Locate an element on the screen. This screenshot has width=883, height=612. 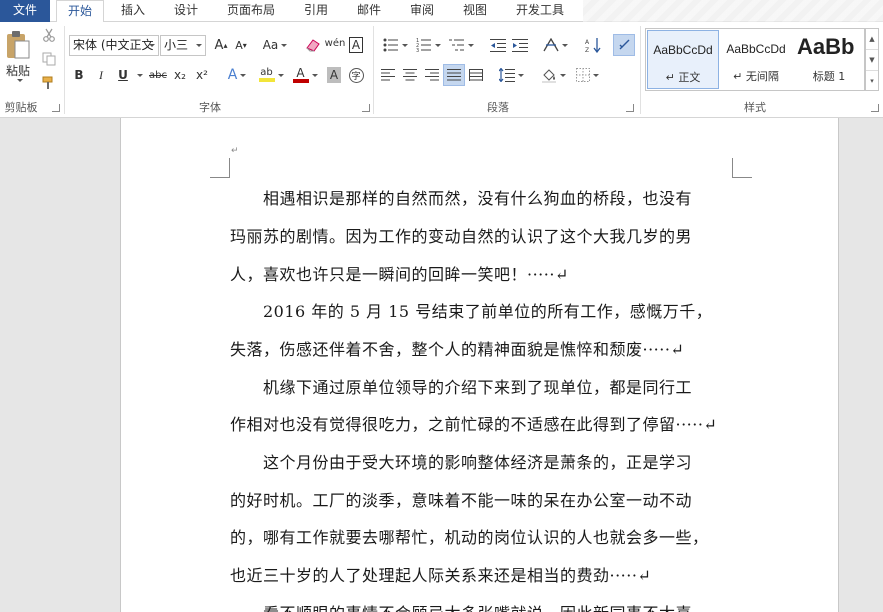
format-painter-button is located at coordinates (49, 83).